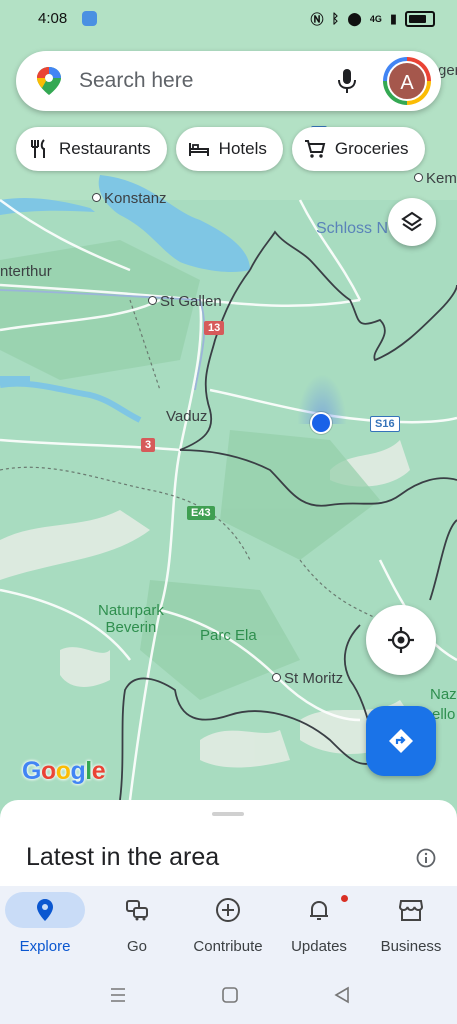 The image size is (457, 1024). What do you see at coordinates (354, 18) in the screenshot?
I see `location-status-icon: ⬤` at bounding box center [354, 18].